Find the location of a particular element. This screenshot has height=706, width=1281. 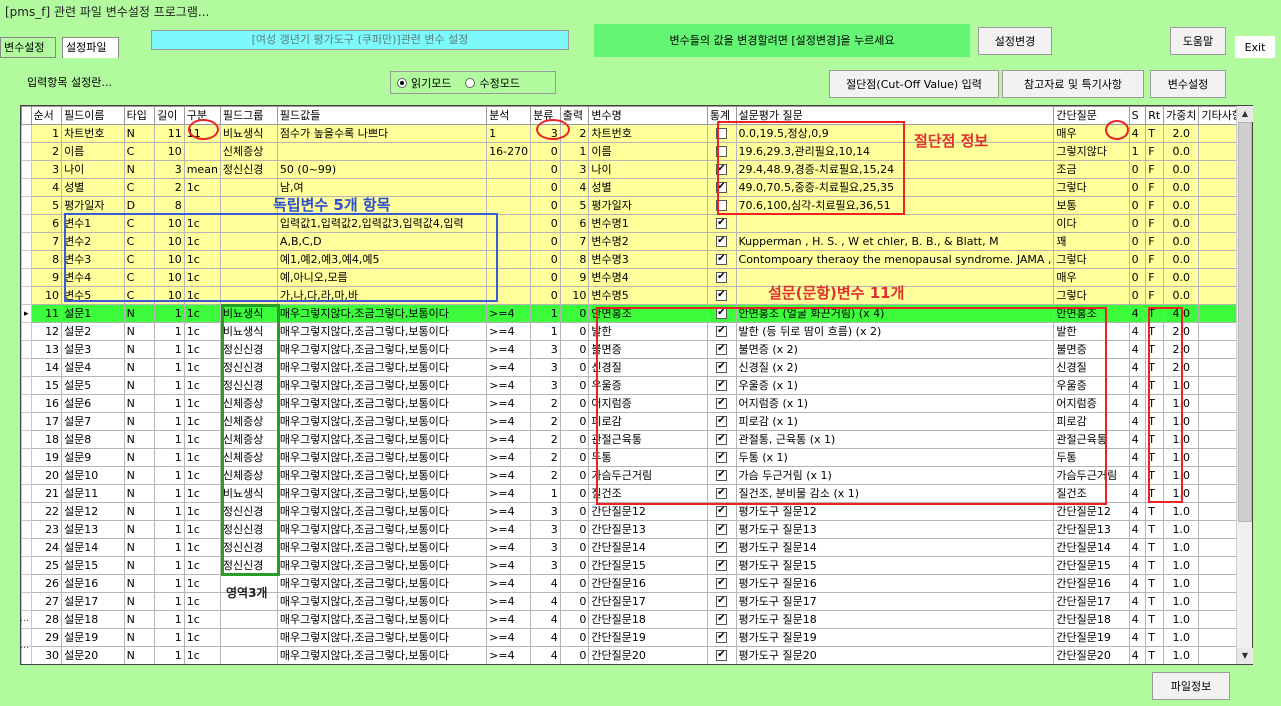

edit-mode-dot is located at coordinates (470, 82).